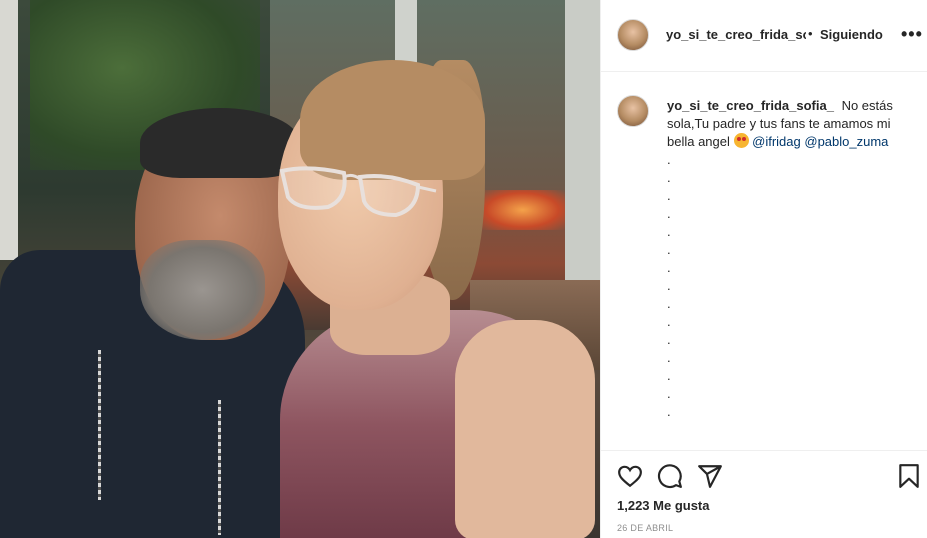  Describe the element at coordinates (776, 141) in the screenshot. I see `mention-link: @ifridag` at that location.